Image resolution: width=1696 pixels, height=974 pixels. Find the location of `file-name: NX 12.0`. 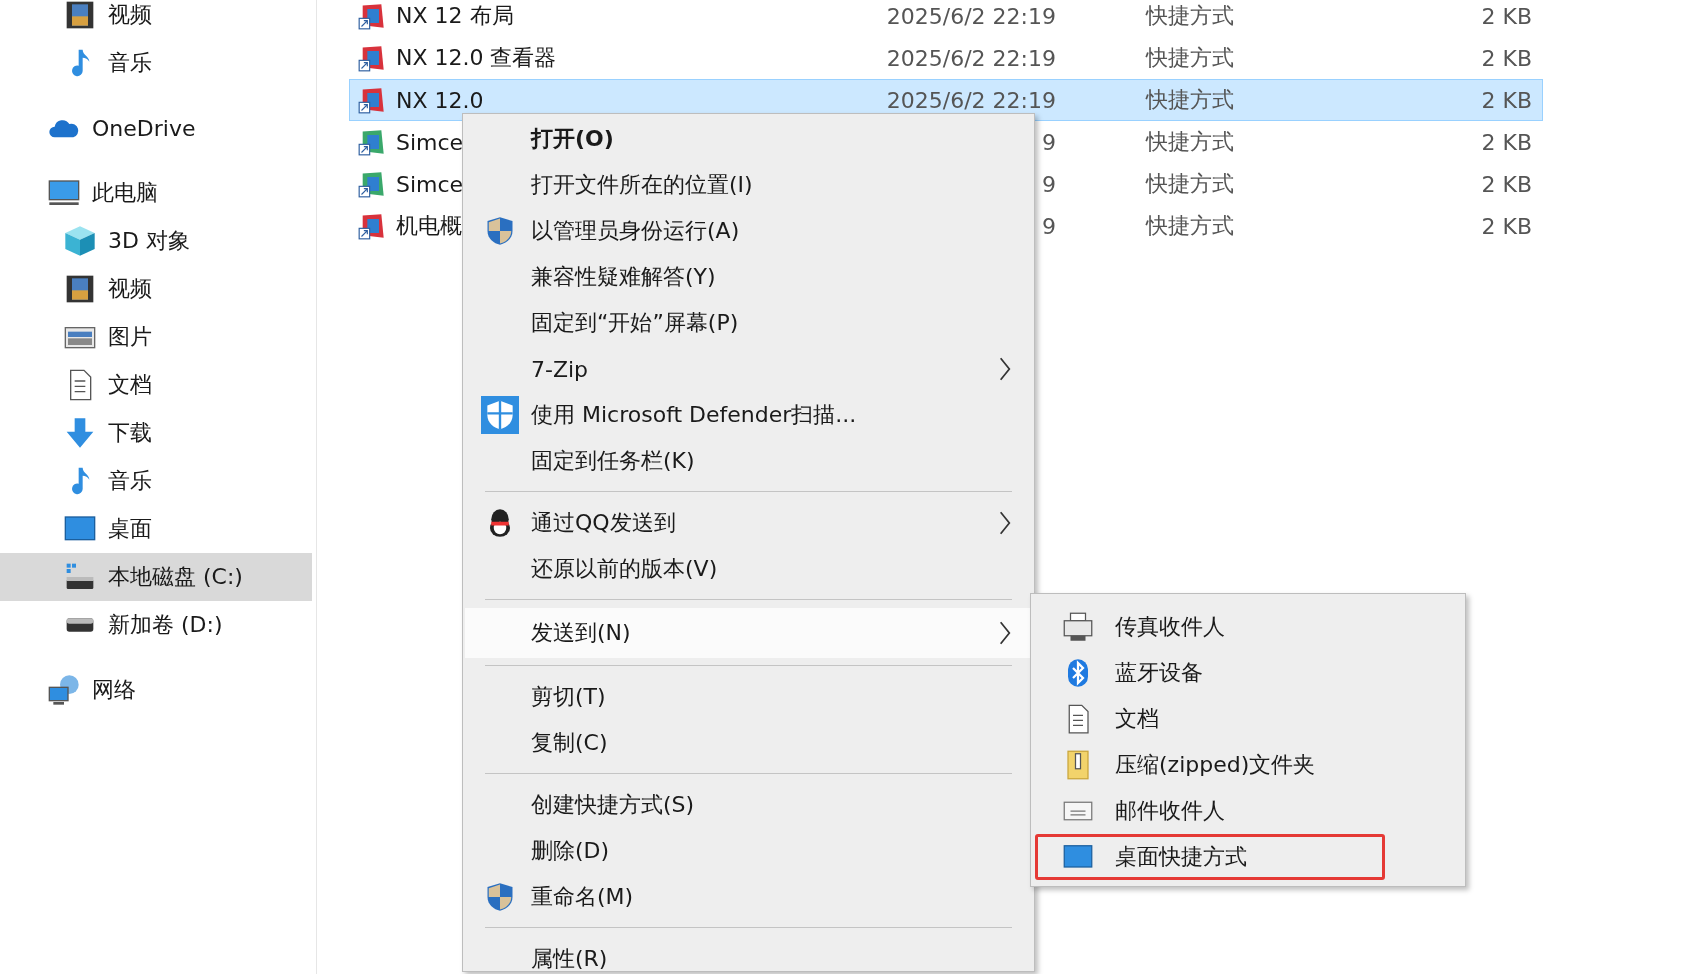

file-name: NX 12.0 is located at coordinates (440, 100).